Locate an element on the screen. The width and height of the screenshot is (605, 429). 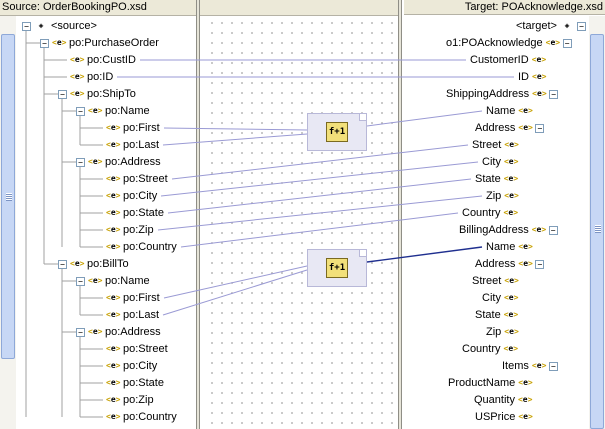
source-node-ship-last: <e> po:Last is located at coordinates (126, 145).